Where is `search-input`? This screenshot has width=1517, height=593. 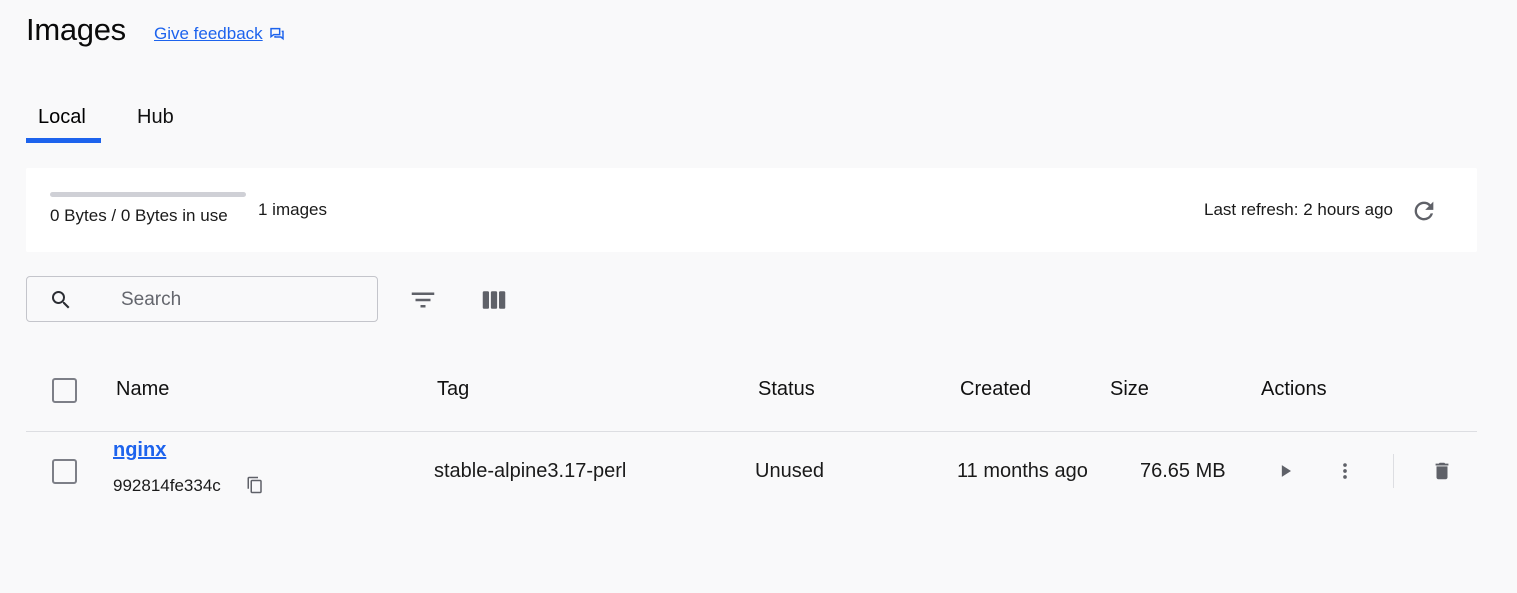
search-input is located at coordinates (241, 300).